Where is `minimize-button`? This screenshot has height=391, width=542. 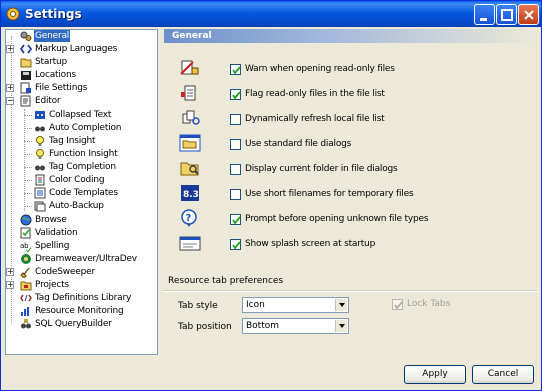 minimize-button is located at coordinates (484, 14).